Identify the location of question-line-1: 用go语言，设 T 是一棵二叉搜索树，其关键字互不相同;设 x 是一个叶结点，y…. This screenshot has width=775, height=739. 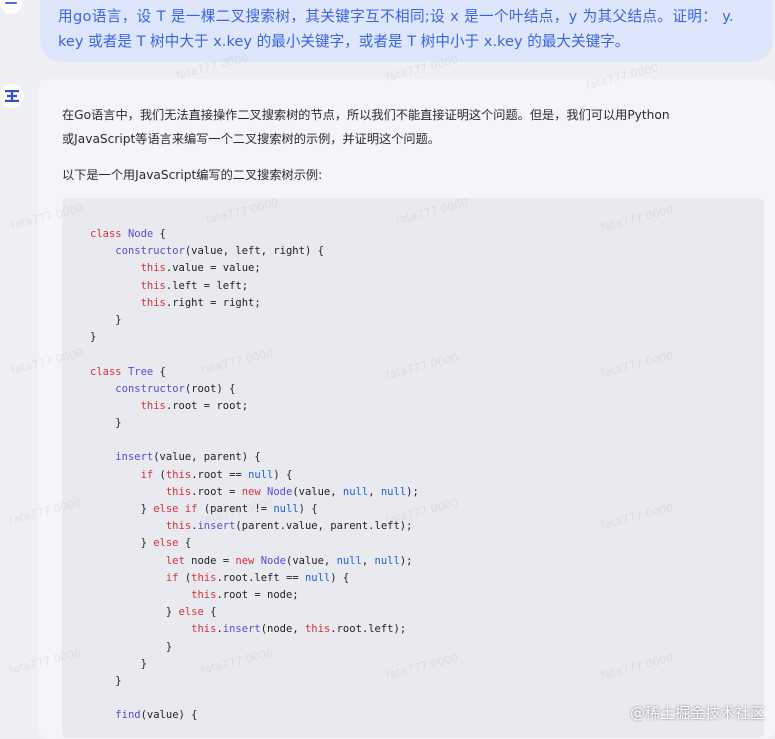
(396, 16).